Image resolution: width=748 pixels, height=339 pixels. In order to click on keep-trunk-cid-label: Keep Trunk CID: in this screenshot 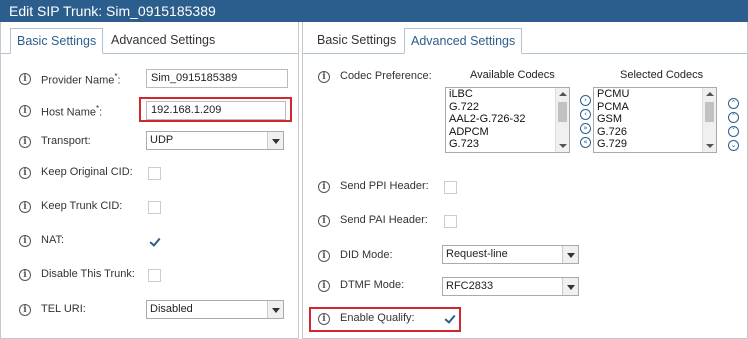, I will do `click(82, 206)`.